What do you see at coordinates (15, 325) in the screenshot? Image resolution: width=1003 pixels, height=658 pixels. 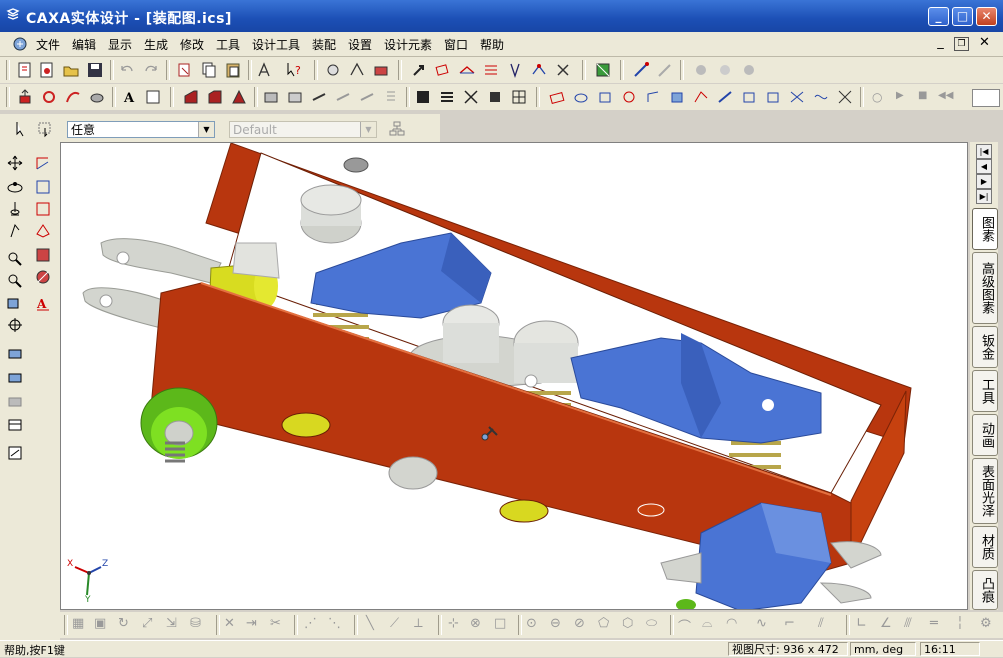 I see `target-icon` at bounding box center [15, 325].